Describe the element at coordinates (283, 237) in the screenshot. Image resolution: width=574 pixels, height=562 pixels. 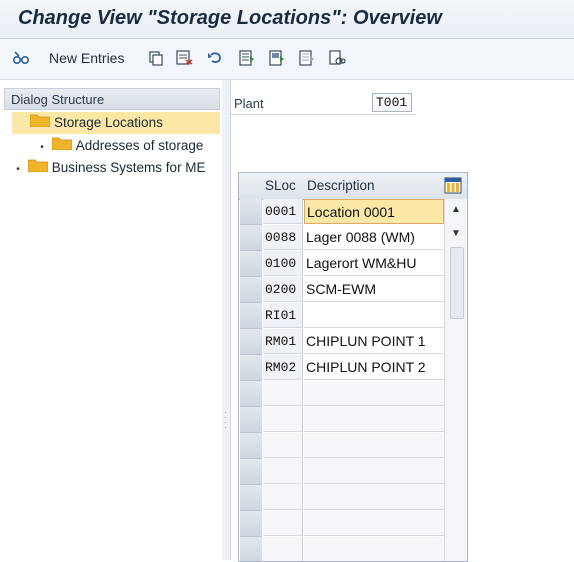
I see `sloc-cell: 0088` at that location.